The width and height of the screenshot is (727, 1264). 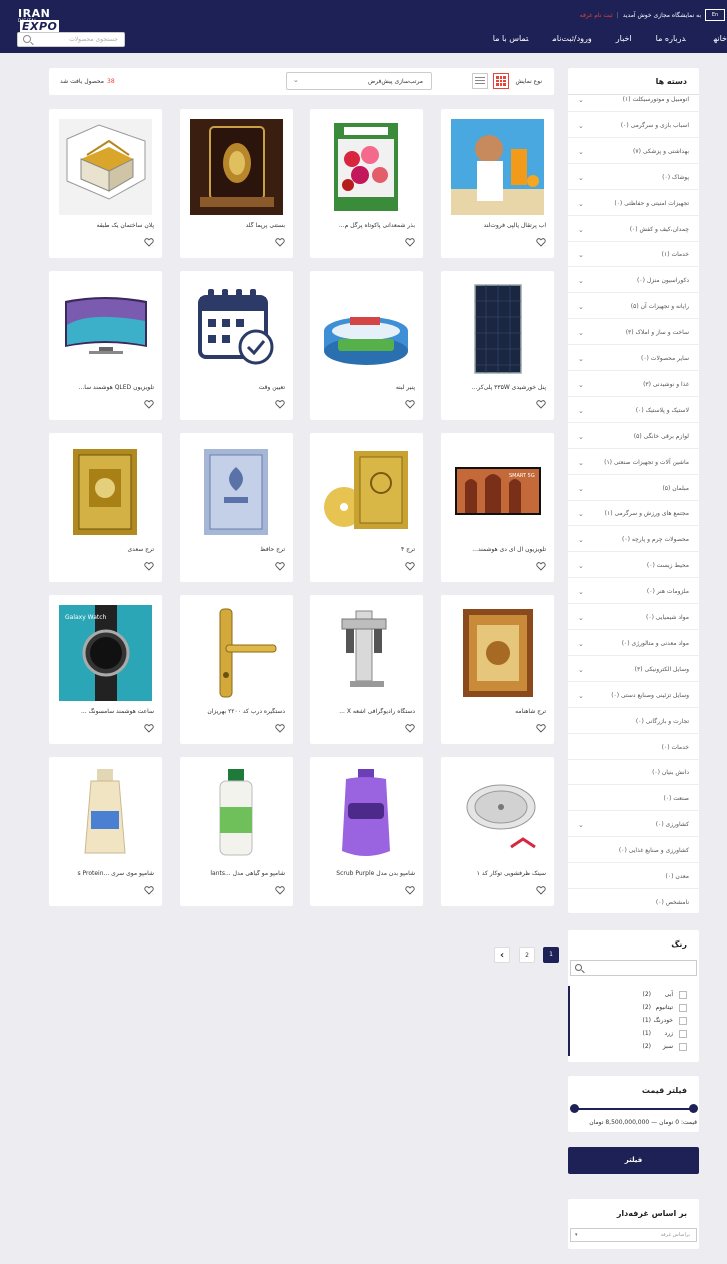 What do you see at coordinates (365, 387) in the screenshot?
I see `product-name: پنیر لبنه` at bounding box center [365, 387].